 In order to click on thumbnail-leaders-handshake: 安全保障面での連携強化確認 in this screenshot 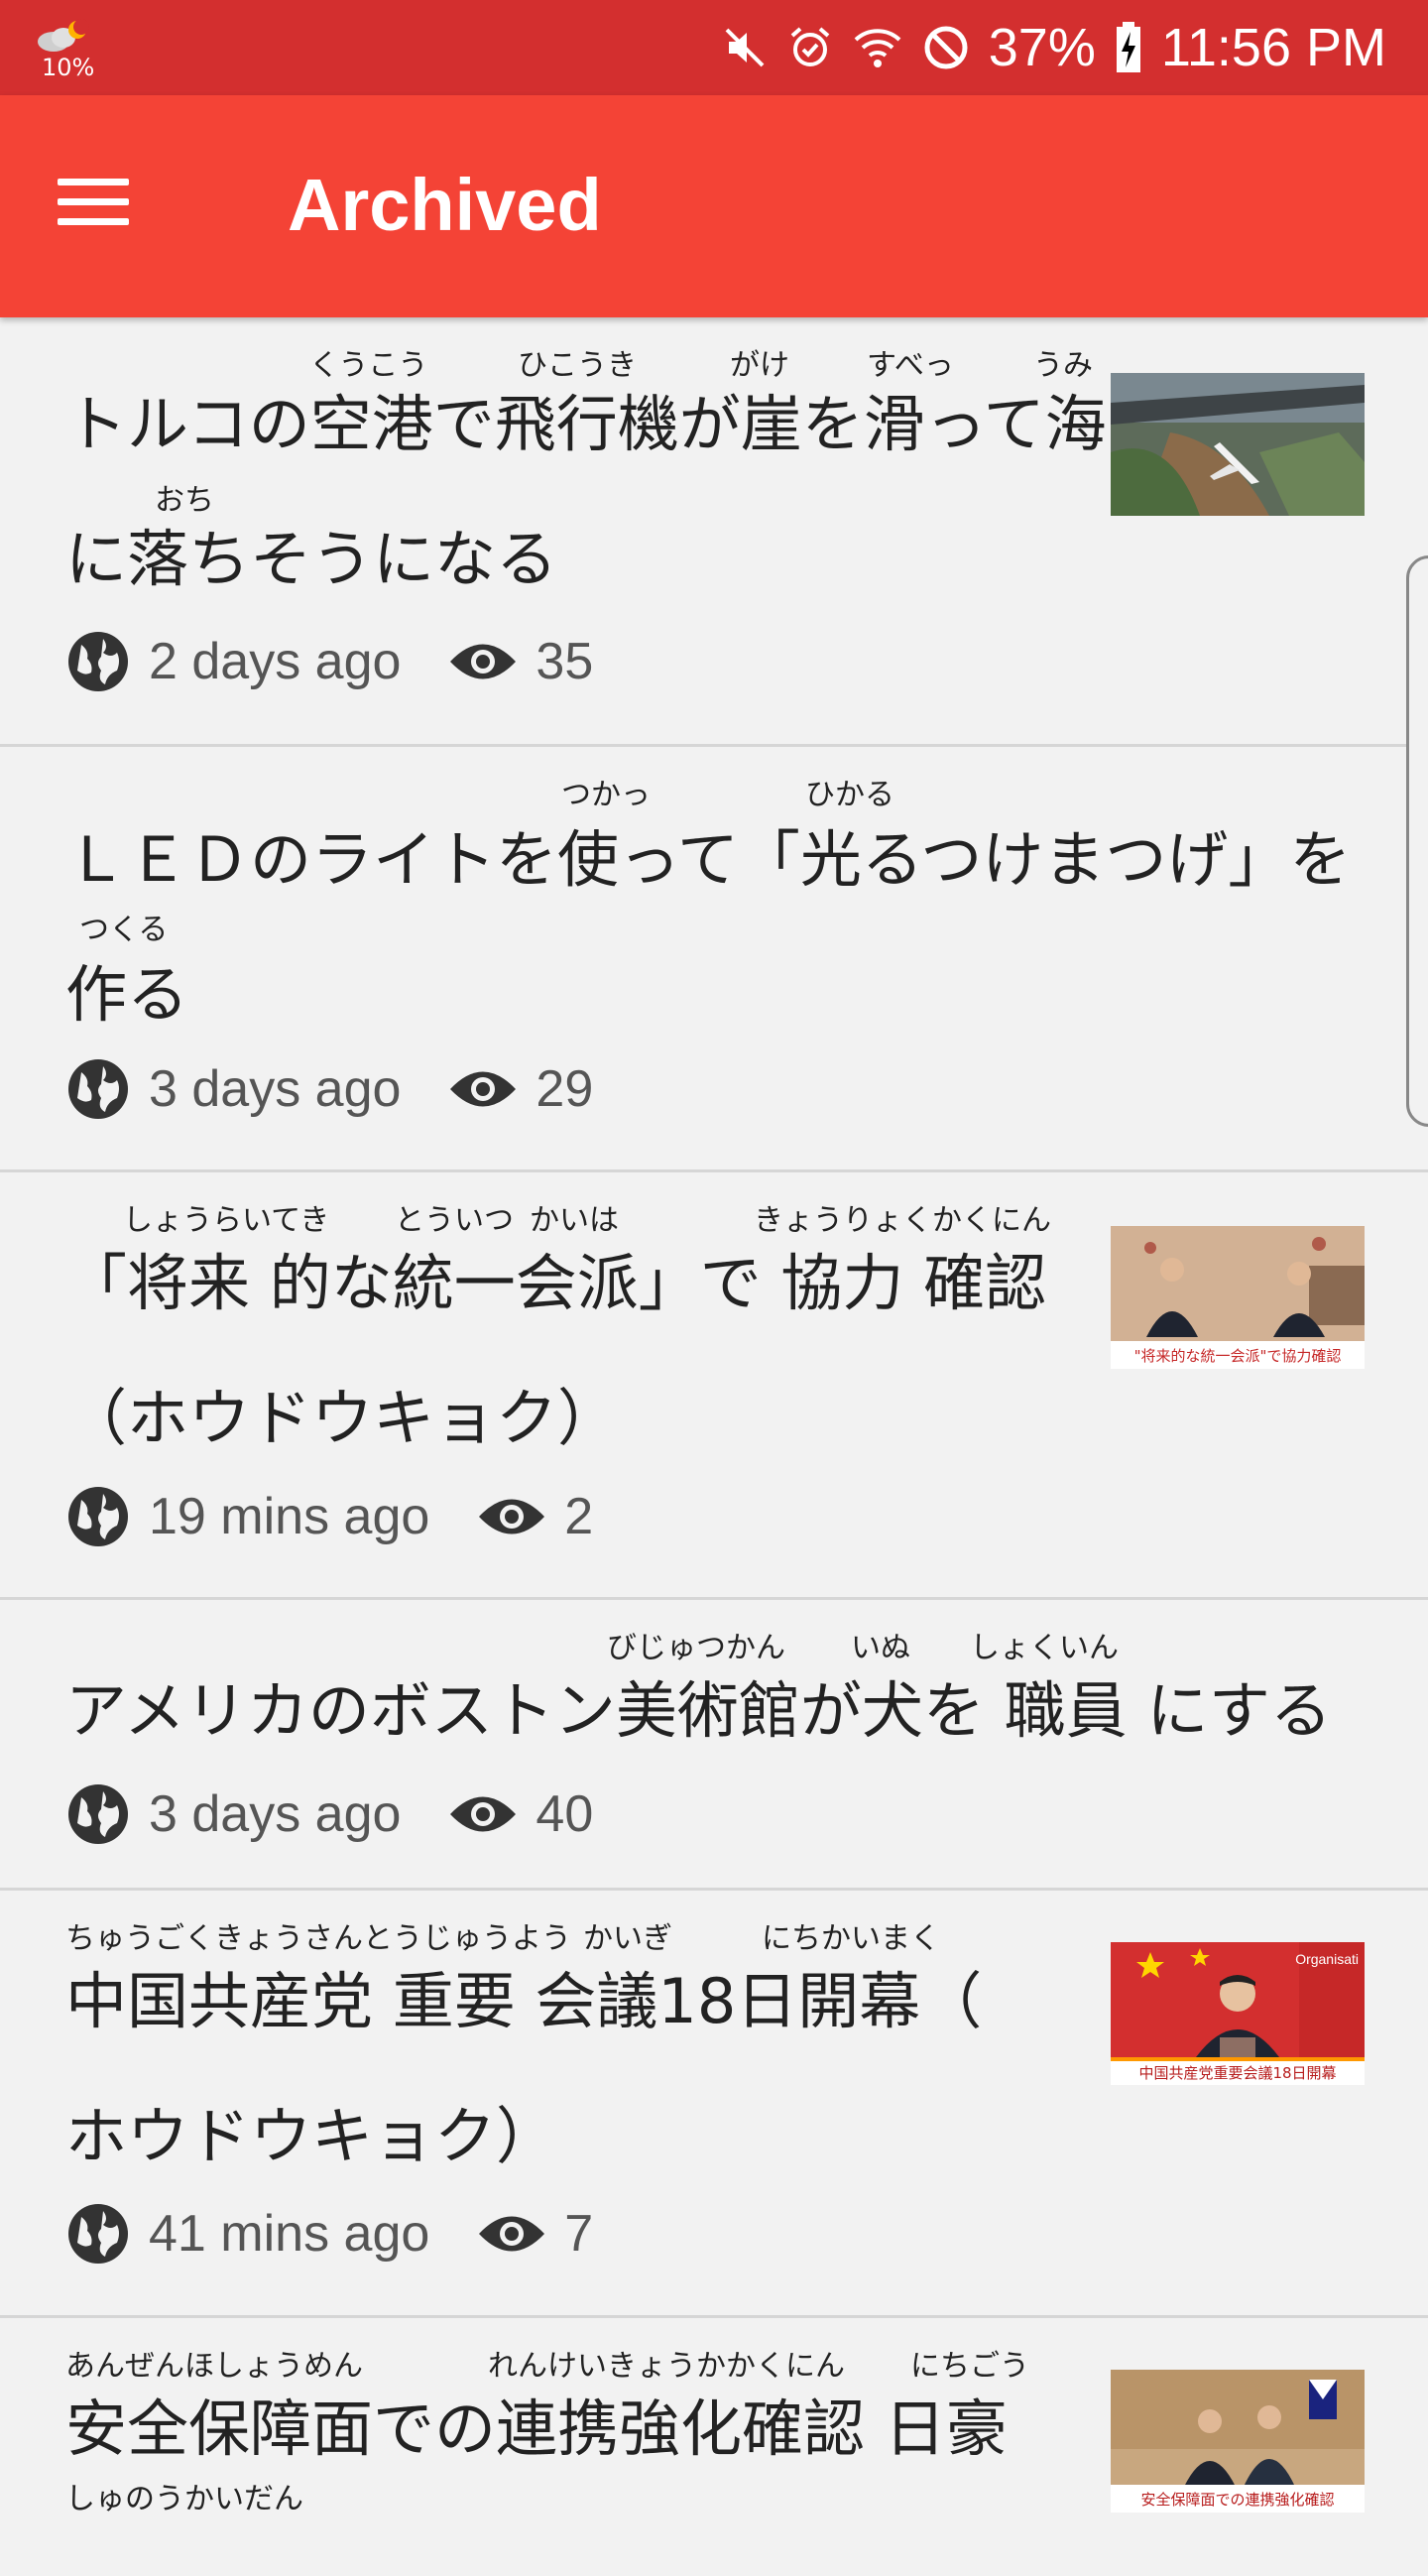, I will do `click(1238, 2441)`.